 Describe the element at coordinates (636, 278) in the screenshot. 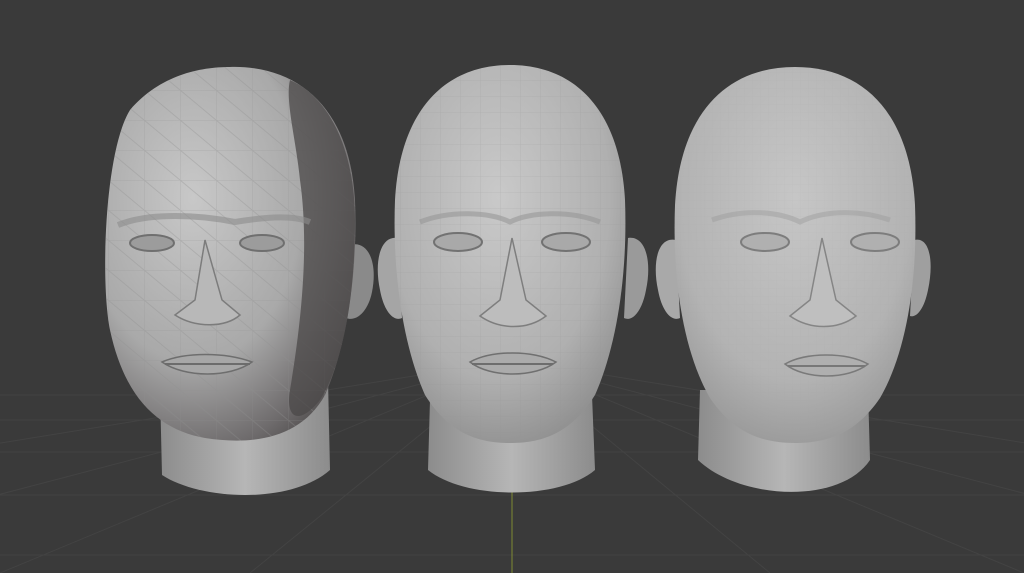

I see `right-ear` at that location.